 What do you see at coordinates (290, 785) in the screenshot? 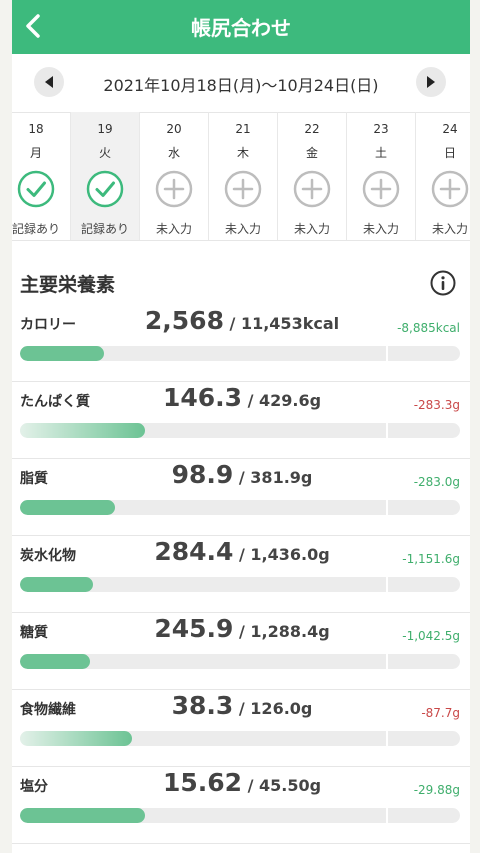
I see `nutrient-target: 45.50g` at bounding box center [290, 785].